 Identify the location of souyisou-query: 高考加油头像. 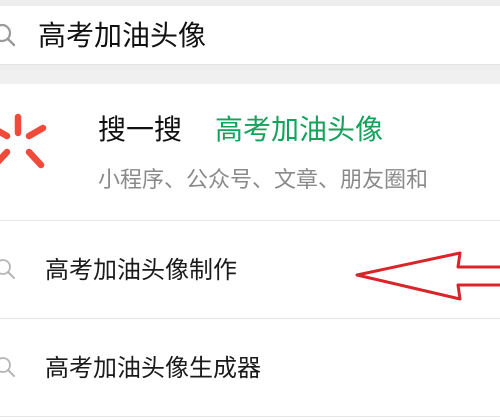
(299, 129).